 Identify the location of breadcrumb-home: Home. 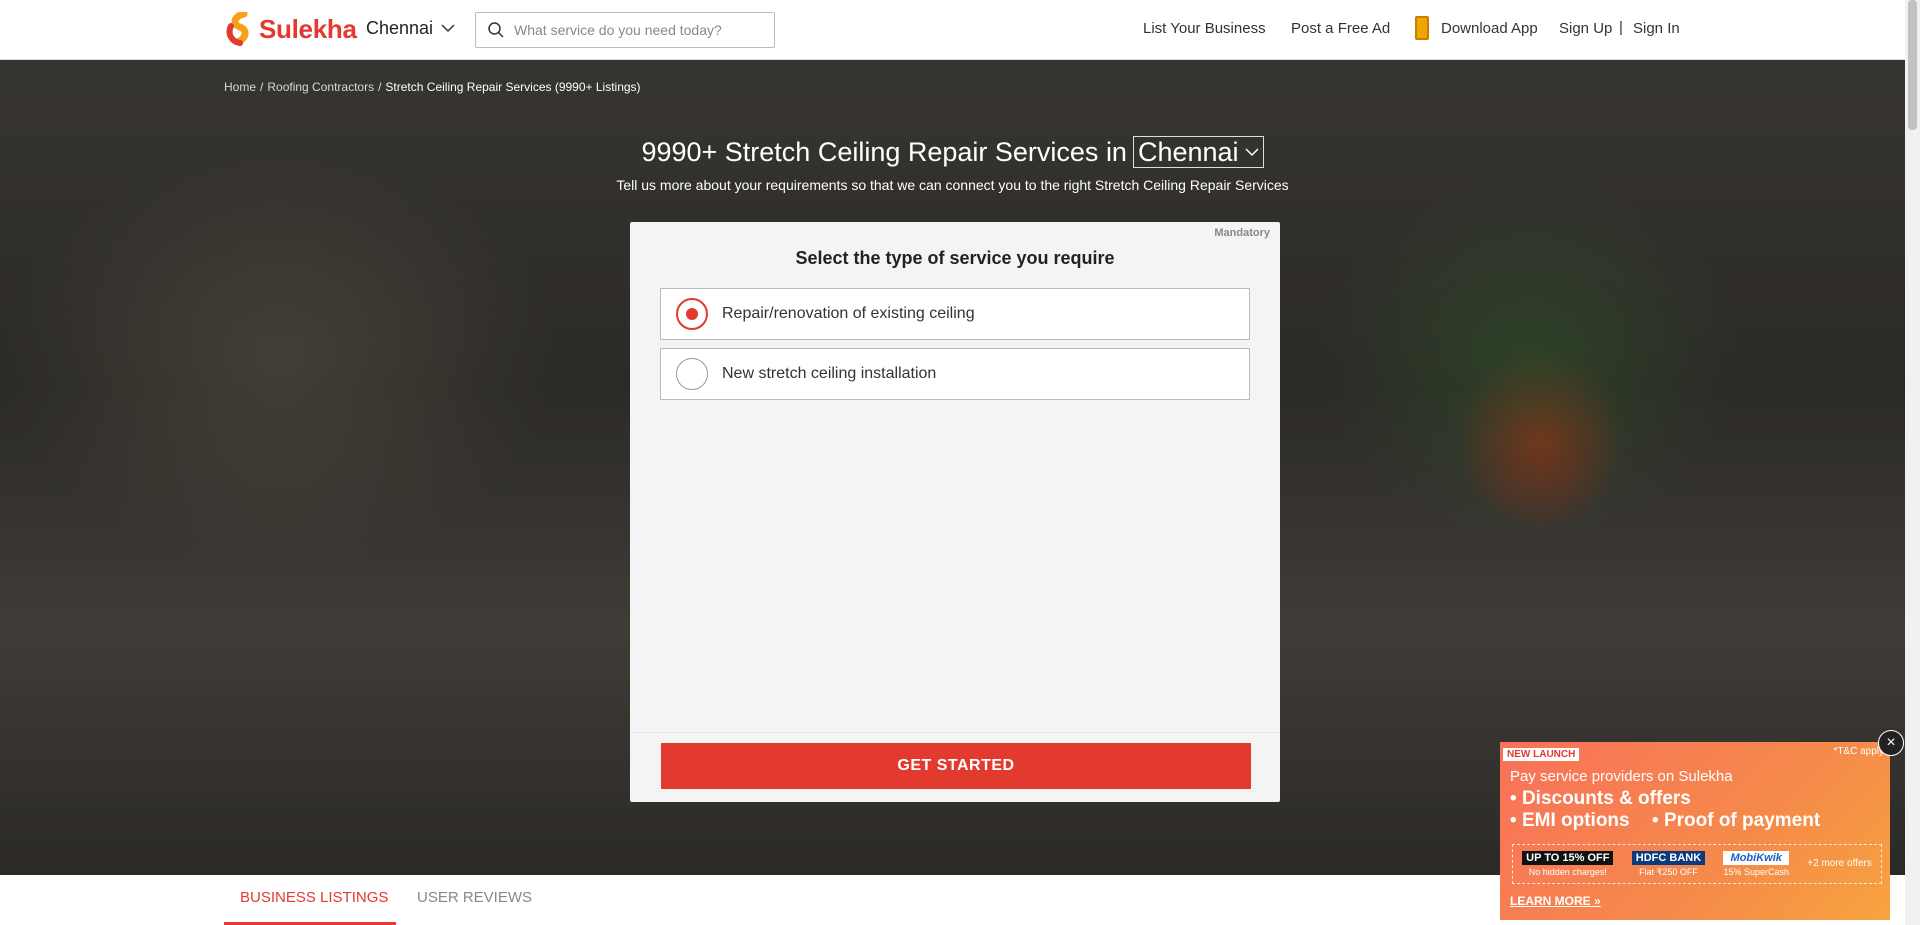
(240, 87).